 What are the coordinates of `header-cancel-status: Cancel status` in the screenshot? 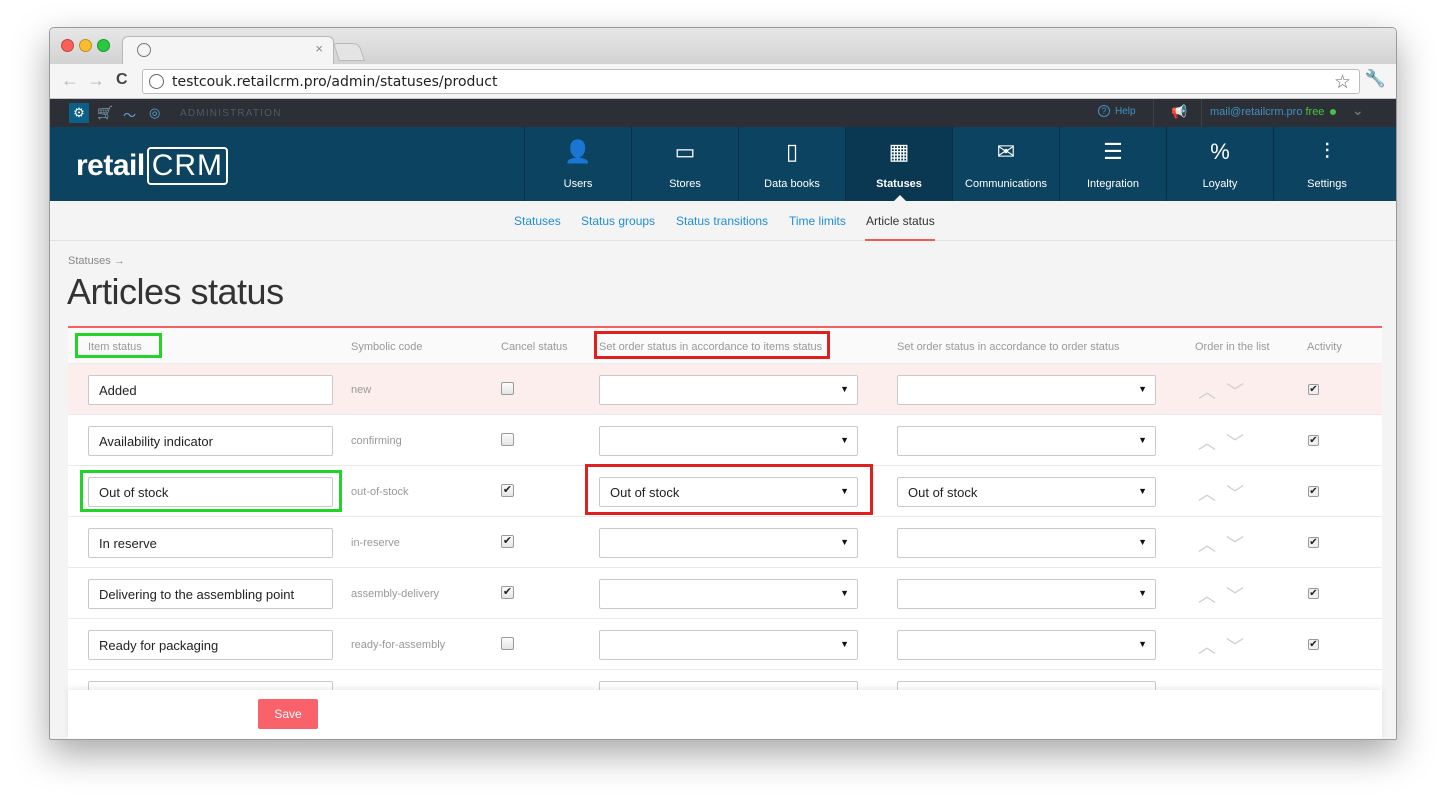 It's located at (534, 347).